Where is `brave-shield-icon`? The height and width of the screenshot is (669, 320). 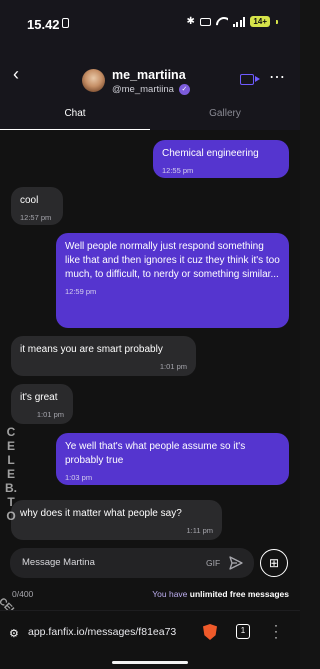
brave-shield-icon is located at coordinates (210, 632).